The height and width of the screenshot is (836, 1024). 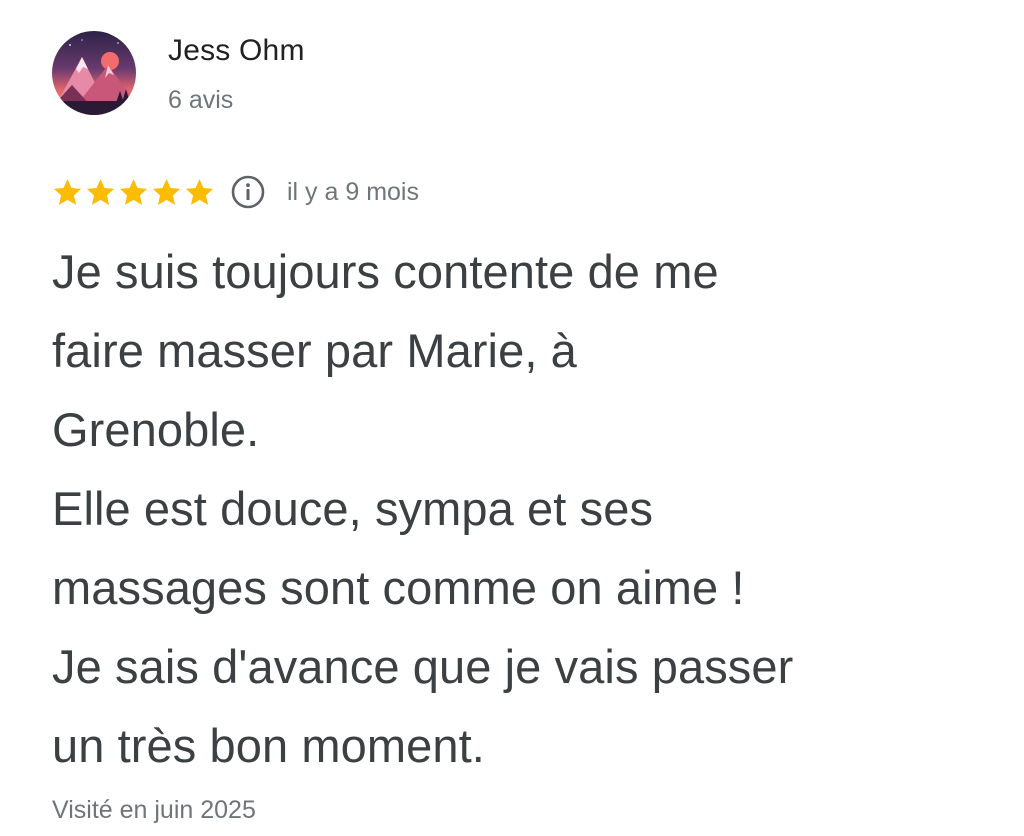 What do you see at coordinates (353, 191) in the screenshot?
I see `review-date: il y a 9 mois` at bounding box center [353, 191].